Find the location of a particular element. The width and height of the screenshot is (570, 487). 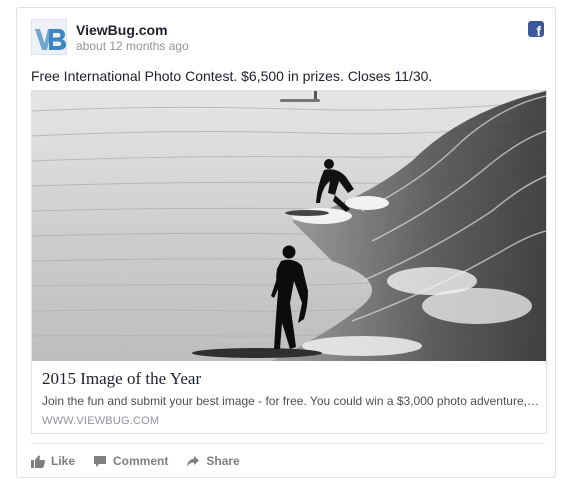

post-timestamp: about 12 months ago is located at coordinates (132, 46).